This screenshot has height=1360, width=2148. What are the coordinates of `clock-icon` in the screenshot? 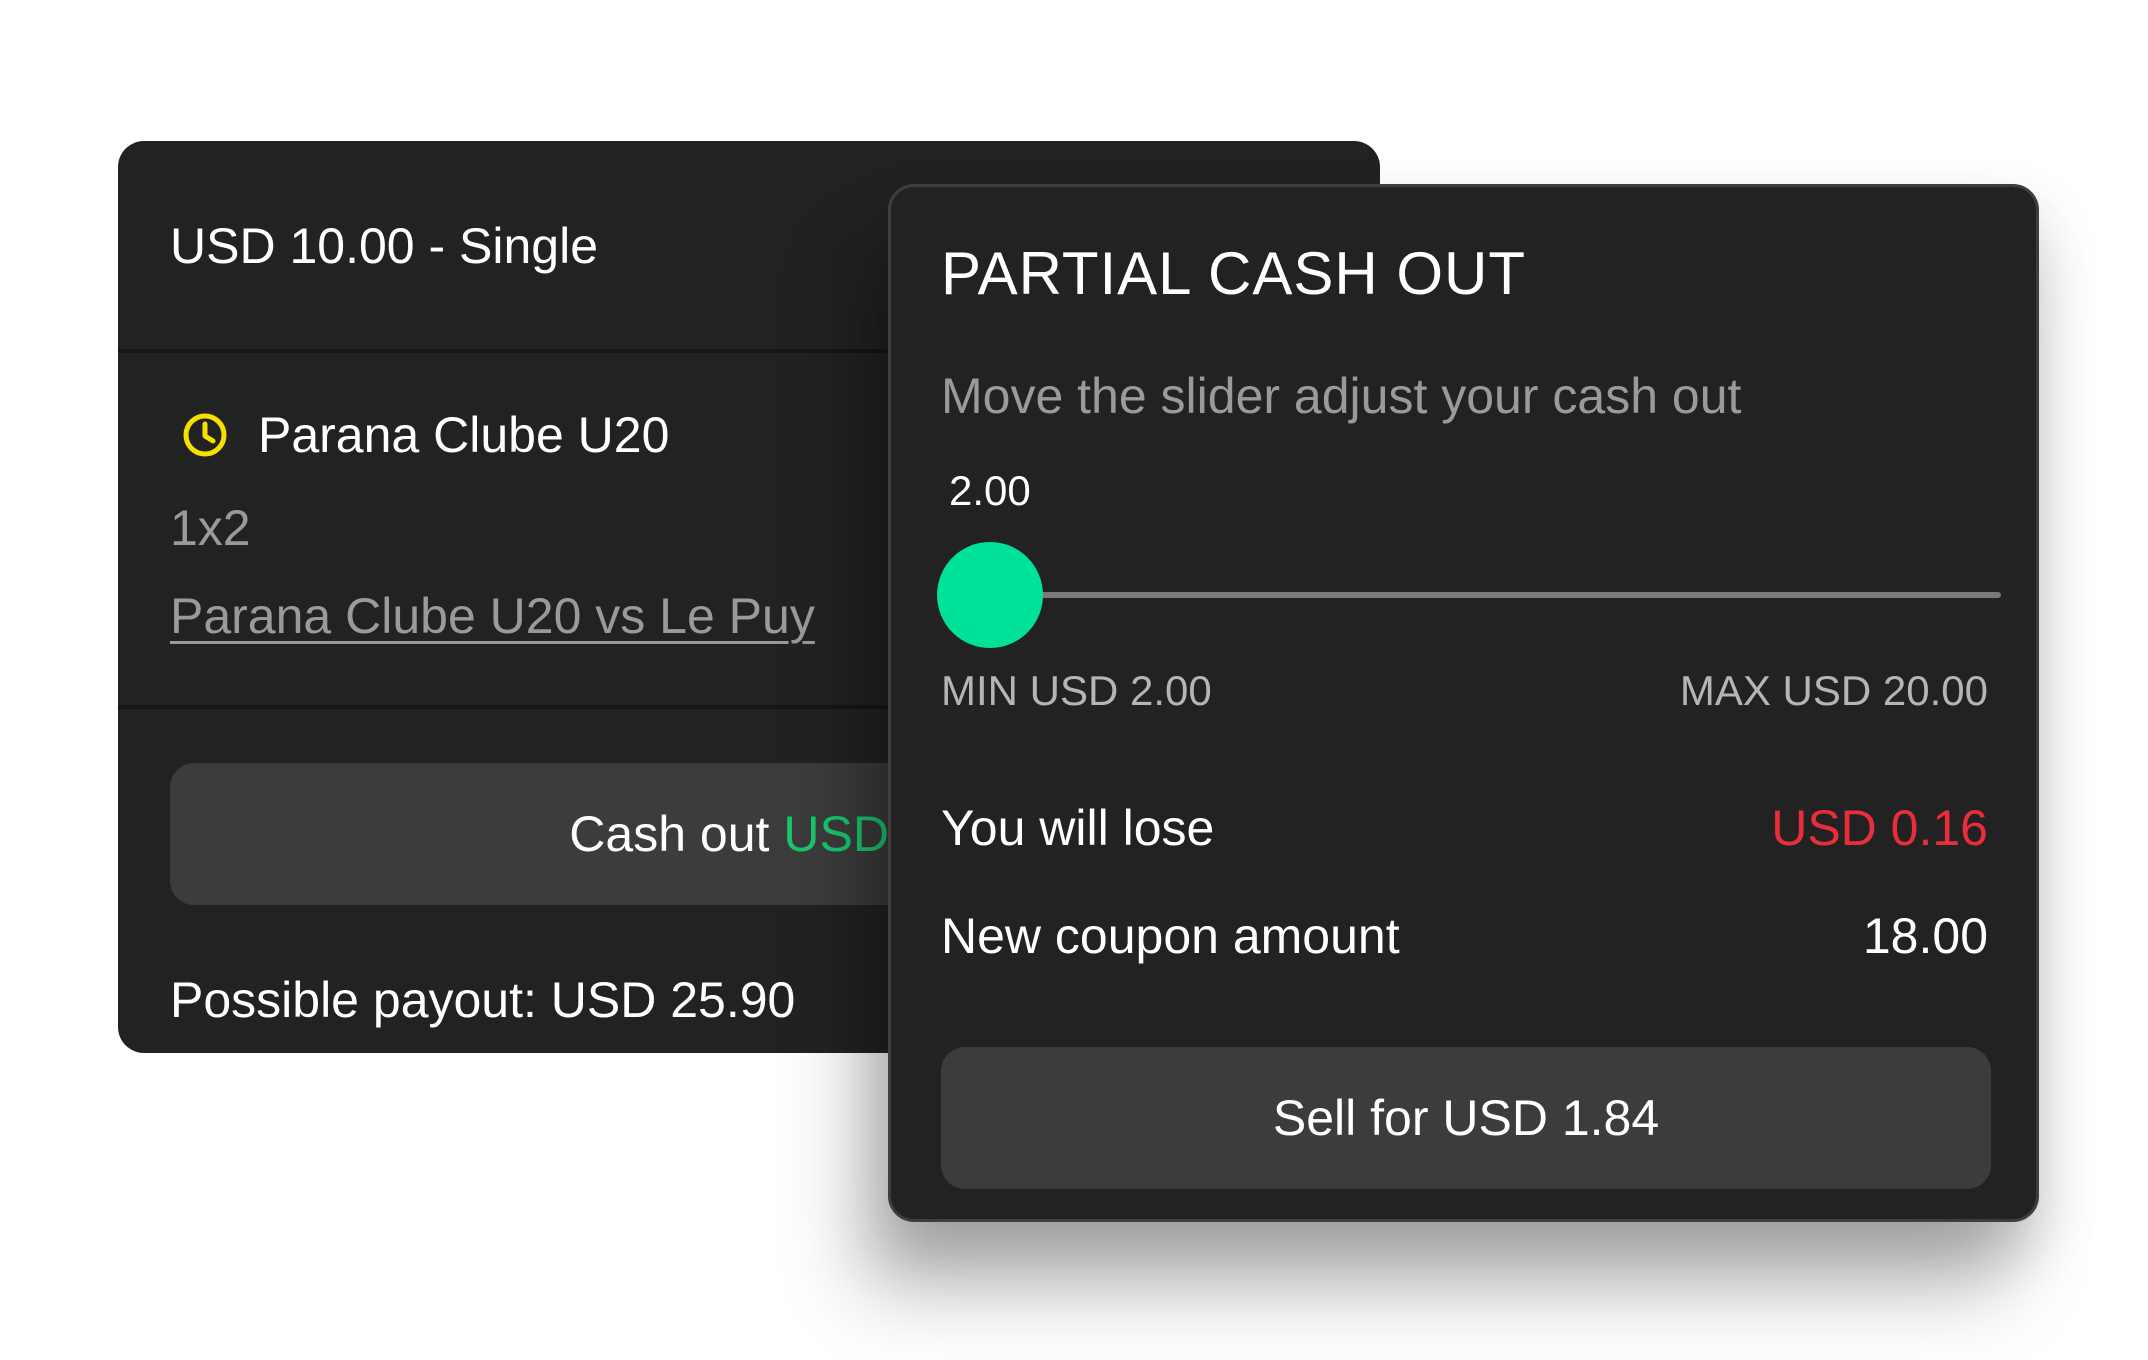 It's located at (205, 435).